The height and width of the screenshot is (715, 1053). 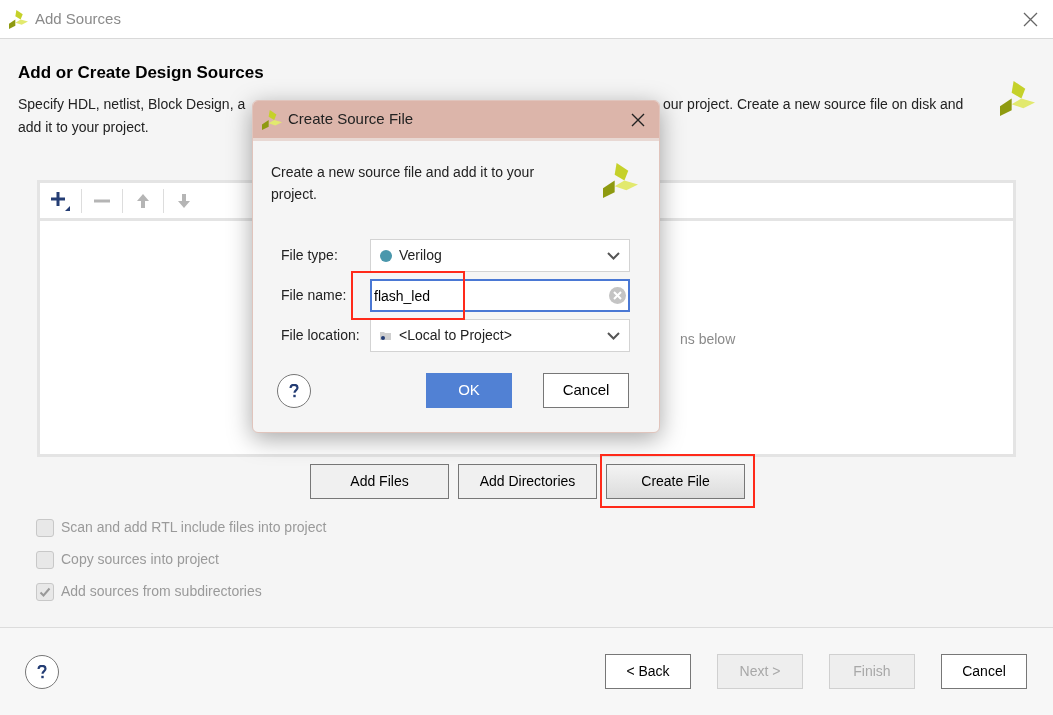 What do you see at coordinates (351, 119) in the screenshot?
I see `dialog-title: Create Source File` at bounding box center [351, 119].